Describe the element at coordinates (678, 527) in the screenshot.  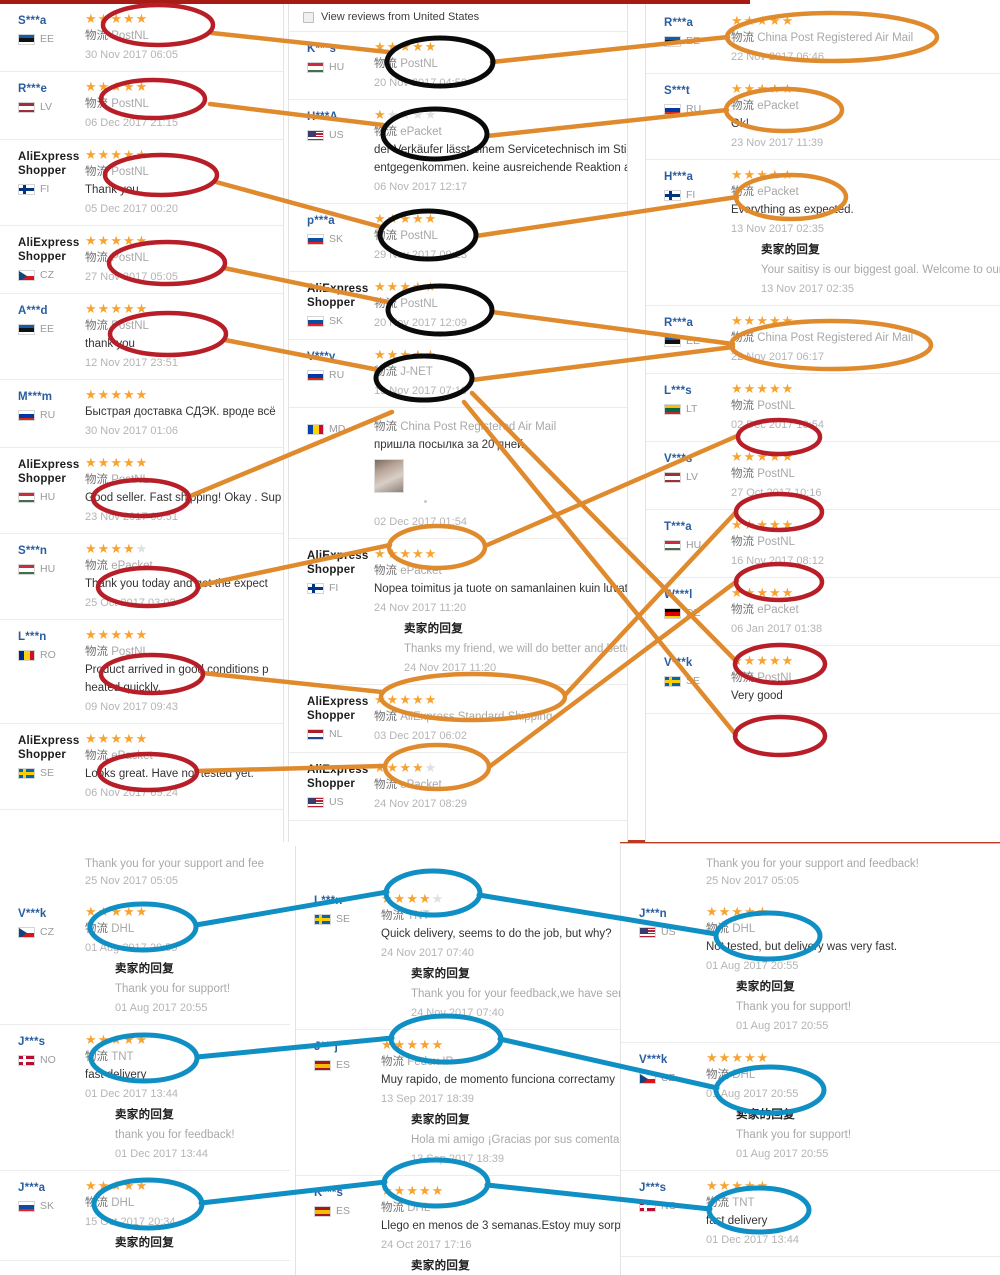
I see `username: T***a` at that location.